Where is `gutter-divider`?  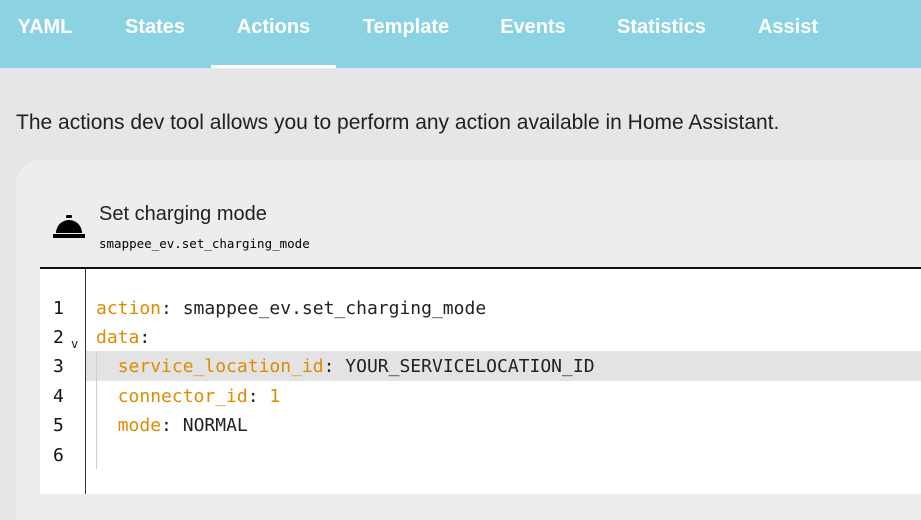 gutter-divider is located at coordinates (85, 381).